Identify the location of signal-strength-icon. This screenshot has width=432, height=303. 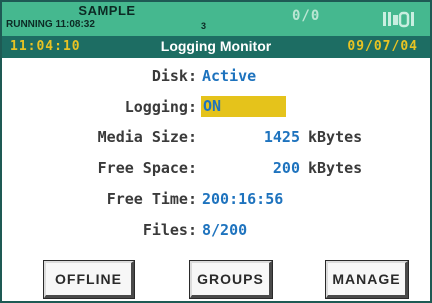
(398, 19).